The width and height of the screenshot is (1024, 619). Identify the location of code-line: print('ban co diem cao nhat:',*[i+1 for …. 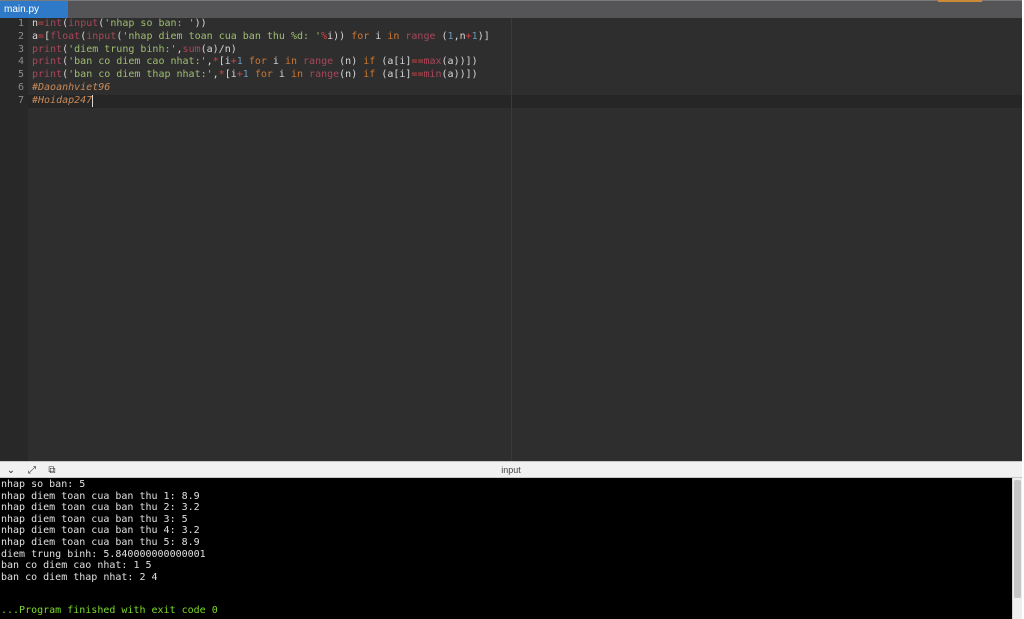
(255, 62).